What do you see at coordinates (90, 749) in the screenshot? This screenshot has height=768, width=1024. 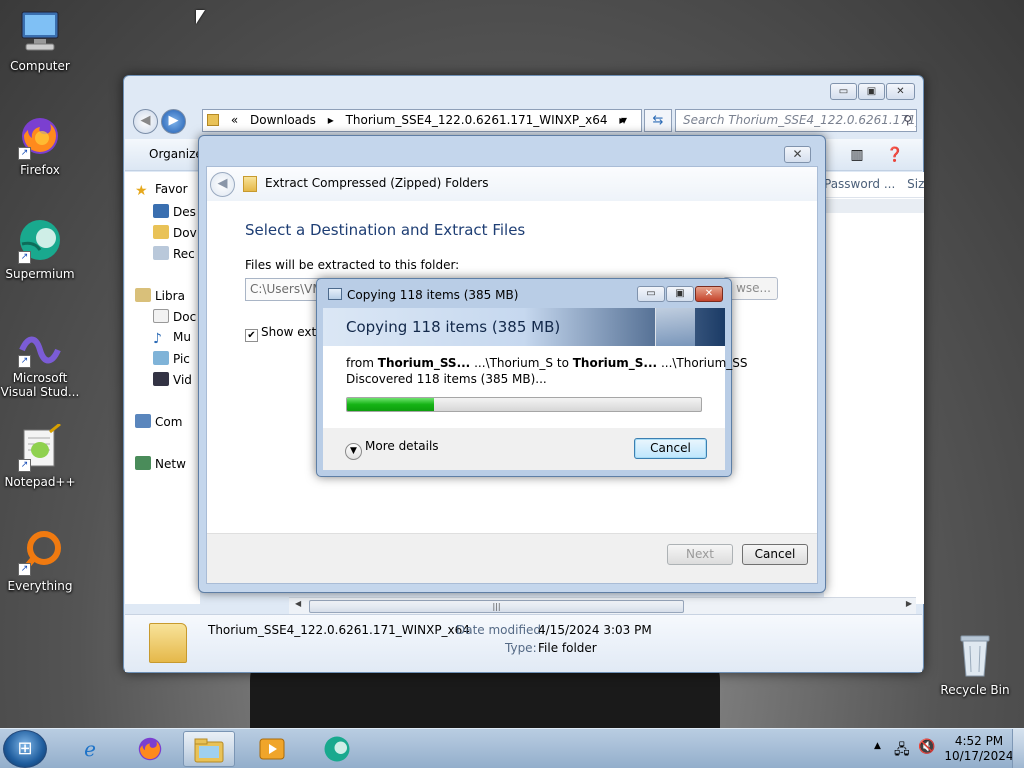 I see `taskbar-internet-explorer: ℯ` at bounding box center [90, 749].